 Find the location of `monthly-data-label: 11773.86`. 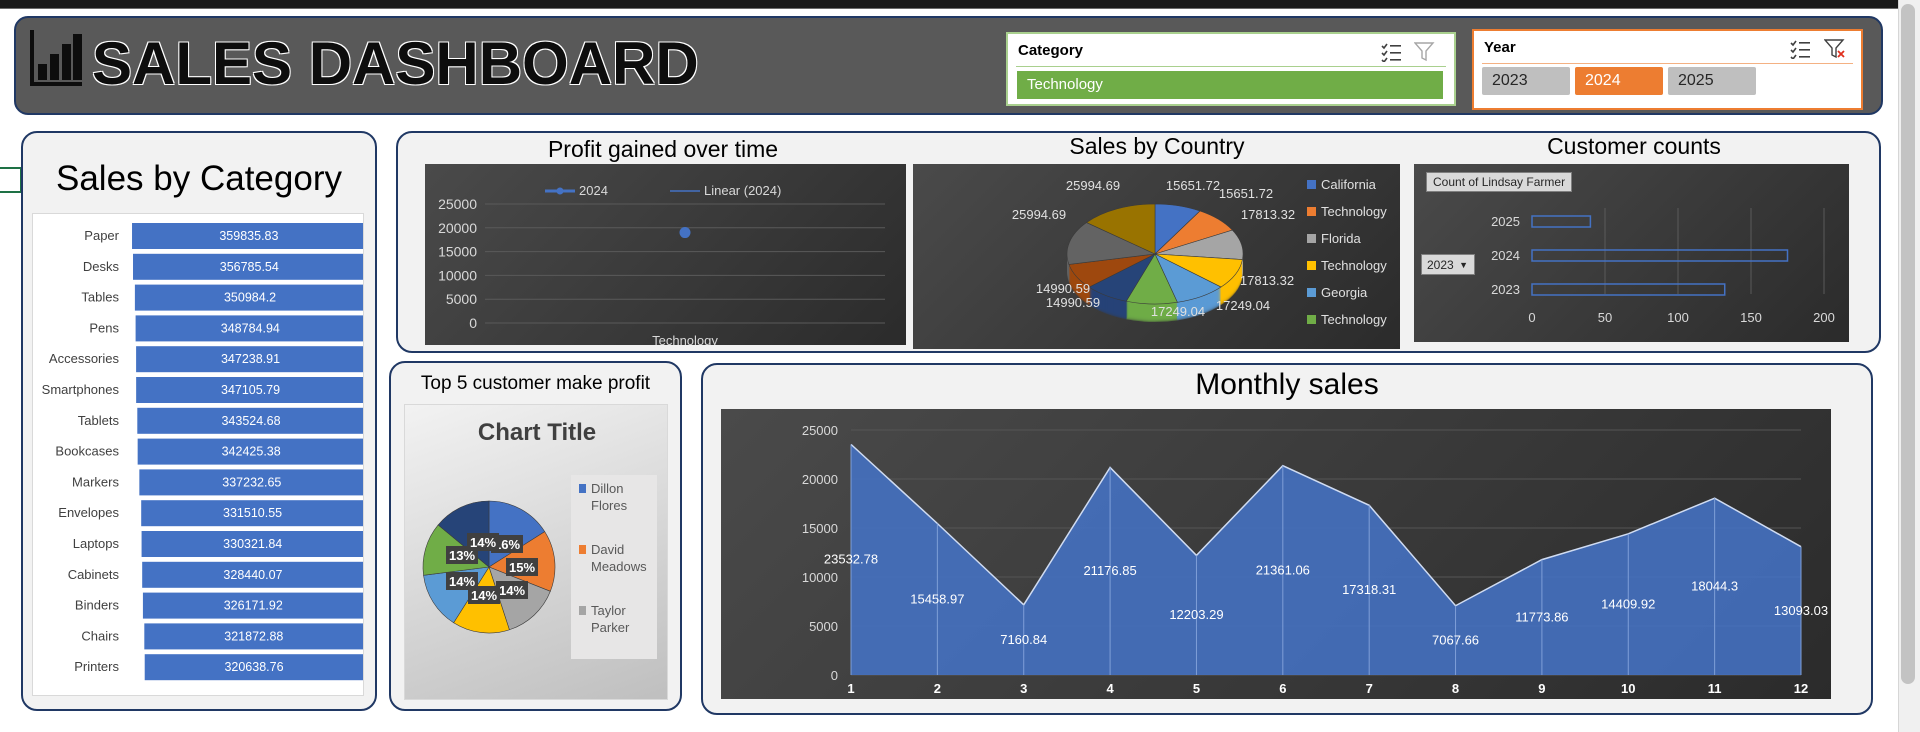

monthly-data-label: 11773.86 is located at coordinates (1541, 616).